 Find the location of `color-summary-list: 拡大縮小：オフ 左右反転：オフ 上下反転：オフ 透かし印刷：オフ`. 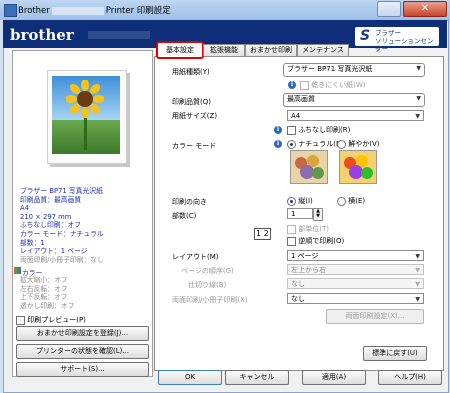

color-summary-list: 拡大縮小：オフ 左右反転：オフ 上下反転：オフ 透かし印刷：オフ is located at coordinates (47, 293).